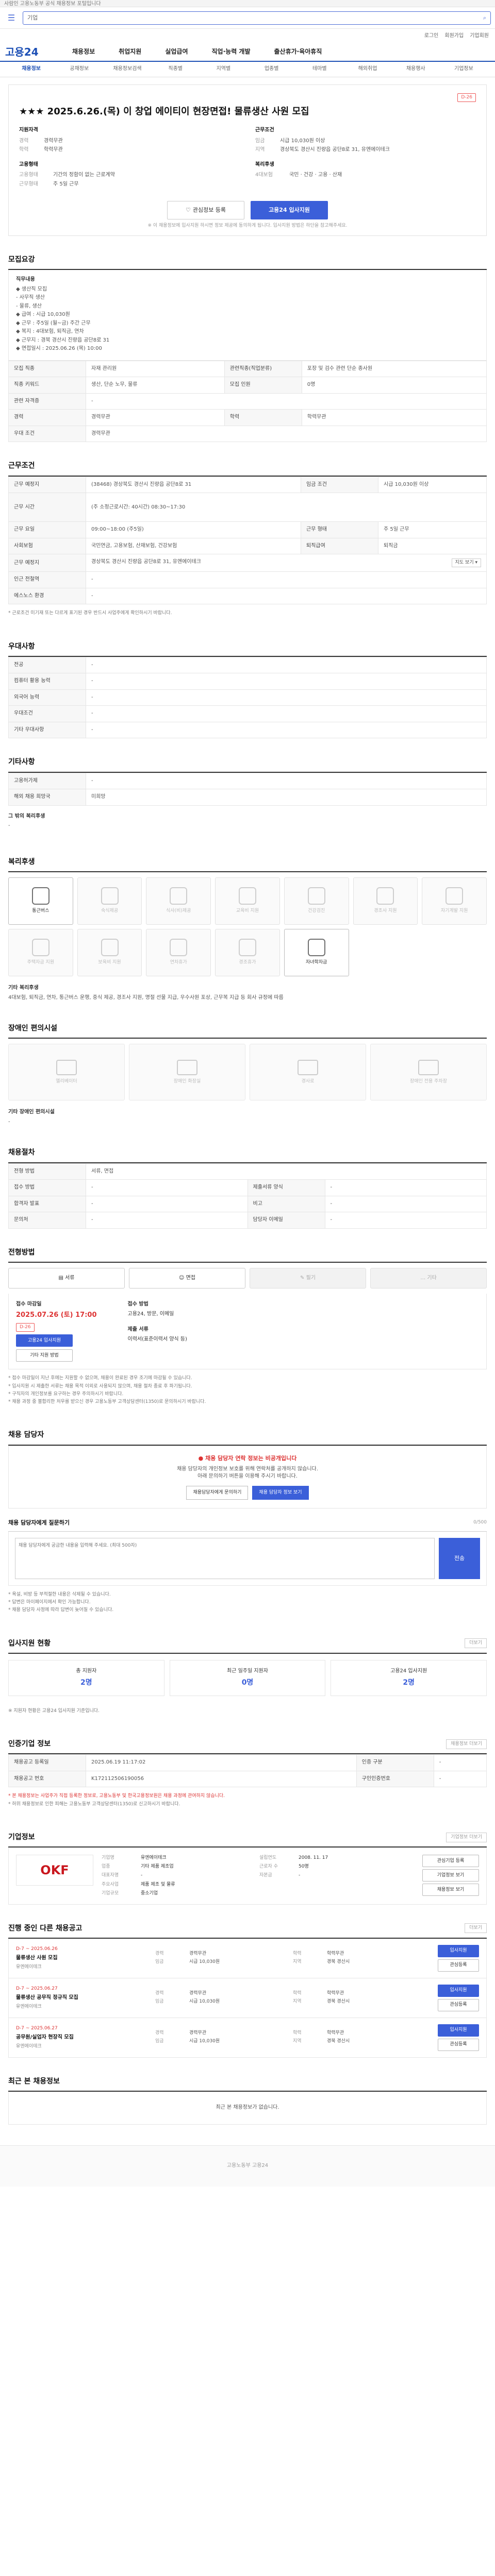 This screenshot has width=495, height=2576. Describe the element at coordinates (79, 69) in the screenshot. I see `subnav-item: 공채정보` at that location.